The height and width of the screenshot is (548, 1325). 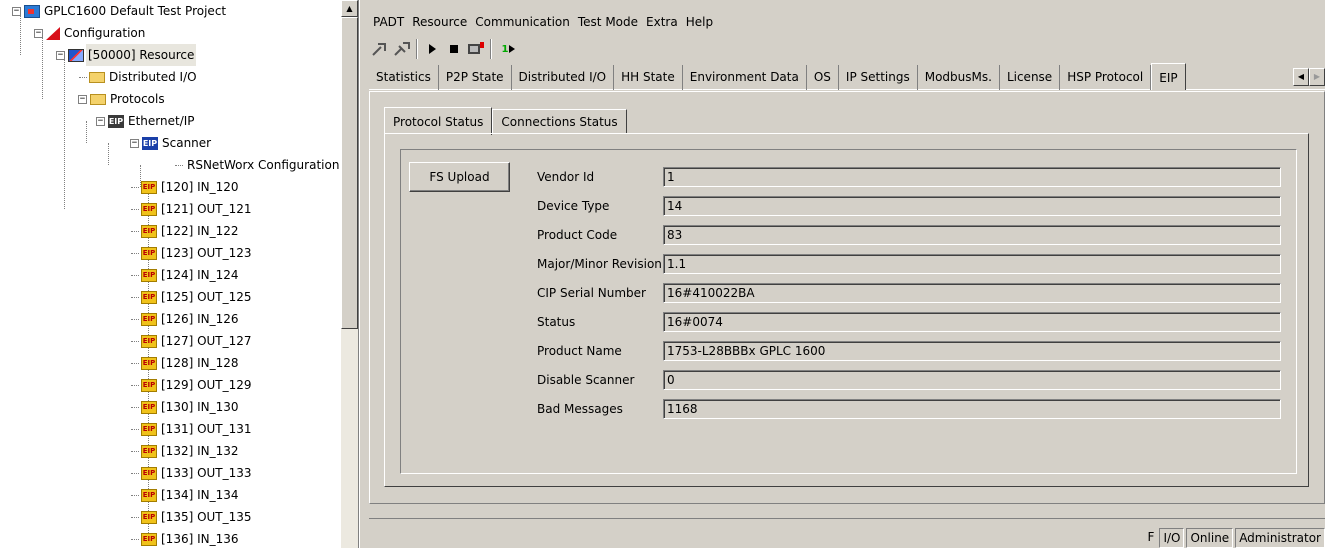 I want to click on tree-item: EIP [128] IN_128, so click(x=186, y=363).